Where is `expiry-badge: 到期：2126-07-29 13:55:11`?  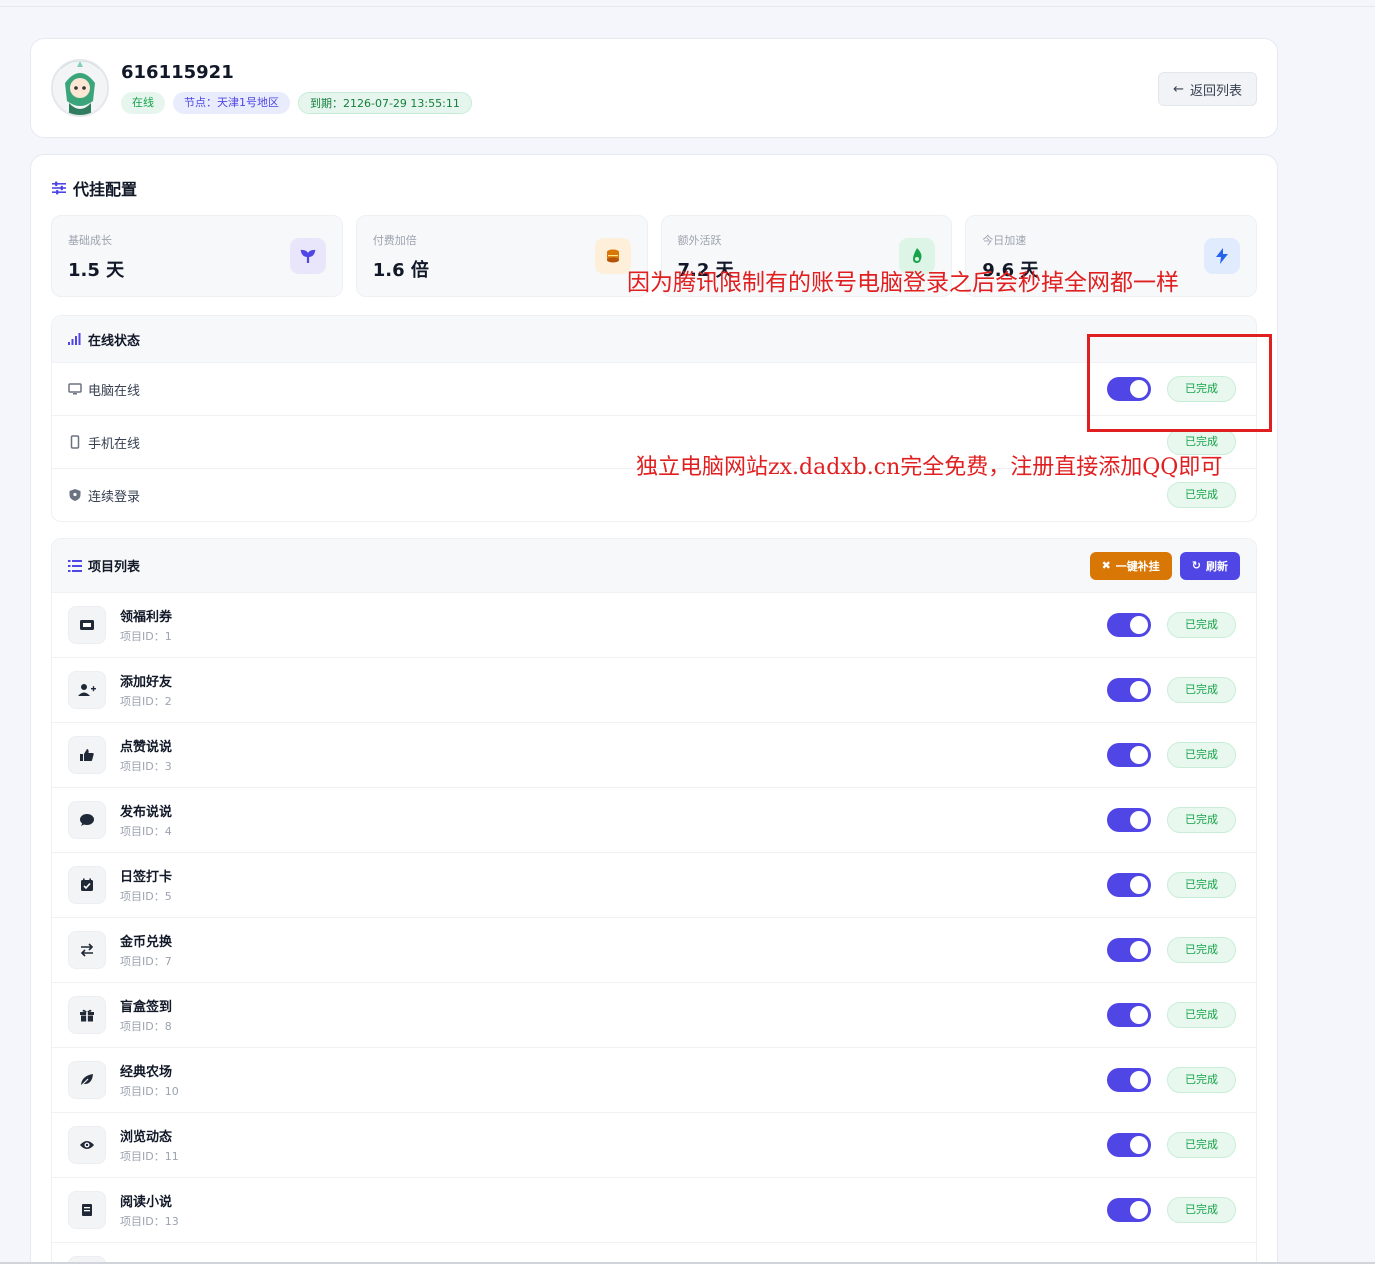
expiry-badge: 到期：2126-07-29 13:55:11 is located at coordinates (385, 103).